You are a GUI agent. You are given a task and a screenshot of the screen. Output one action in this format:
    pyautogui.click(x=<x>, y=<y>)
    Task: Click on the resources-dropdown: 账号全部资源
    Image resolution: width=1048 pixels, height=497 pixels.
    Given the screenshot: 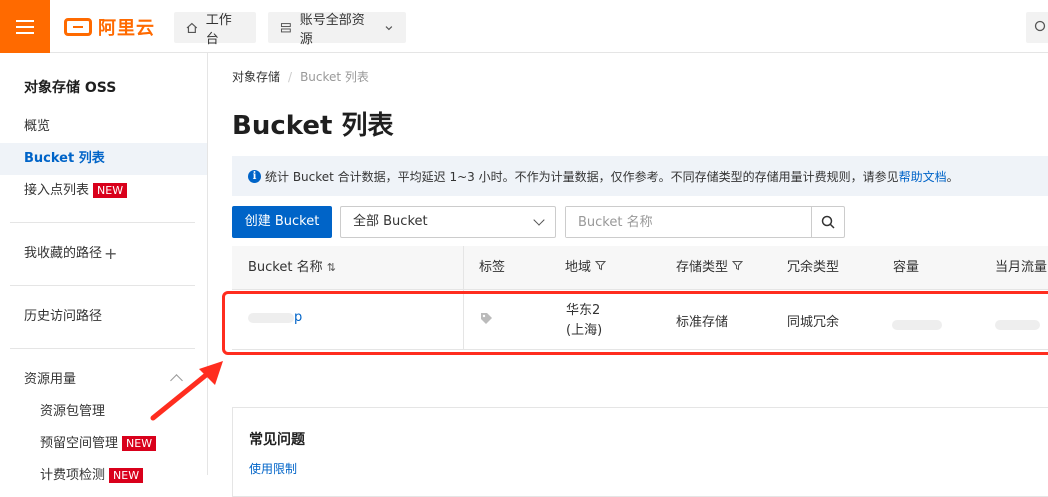 What is the action you would take?
    pyautogui.click(x=337, y=29)
    